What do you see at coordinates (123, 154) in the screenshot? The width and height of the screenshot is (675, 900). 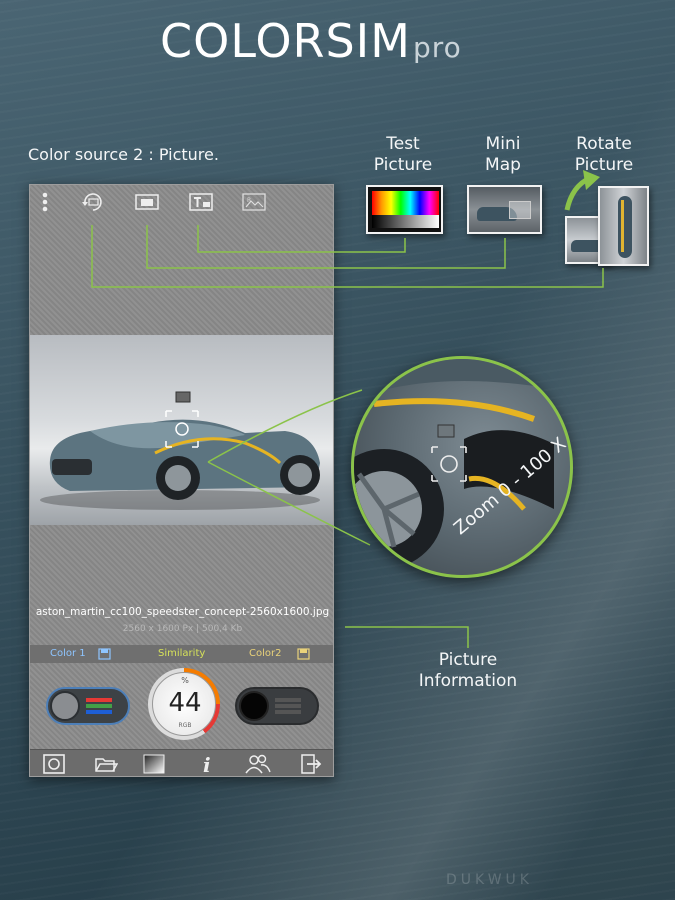 I see `color-source-caption: Color source 2 : Picture.` at bounding box center [123, 154].